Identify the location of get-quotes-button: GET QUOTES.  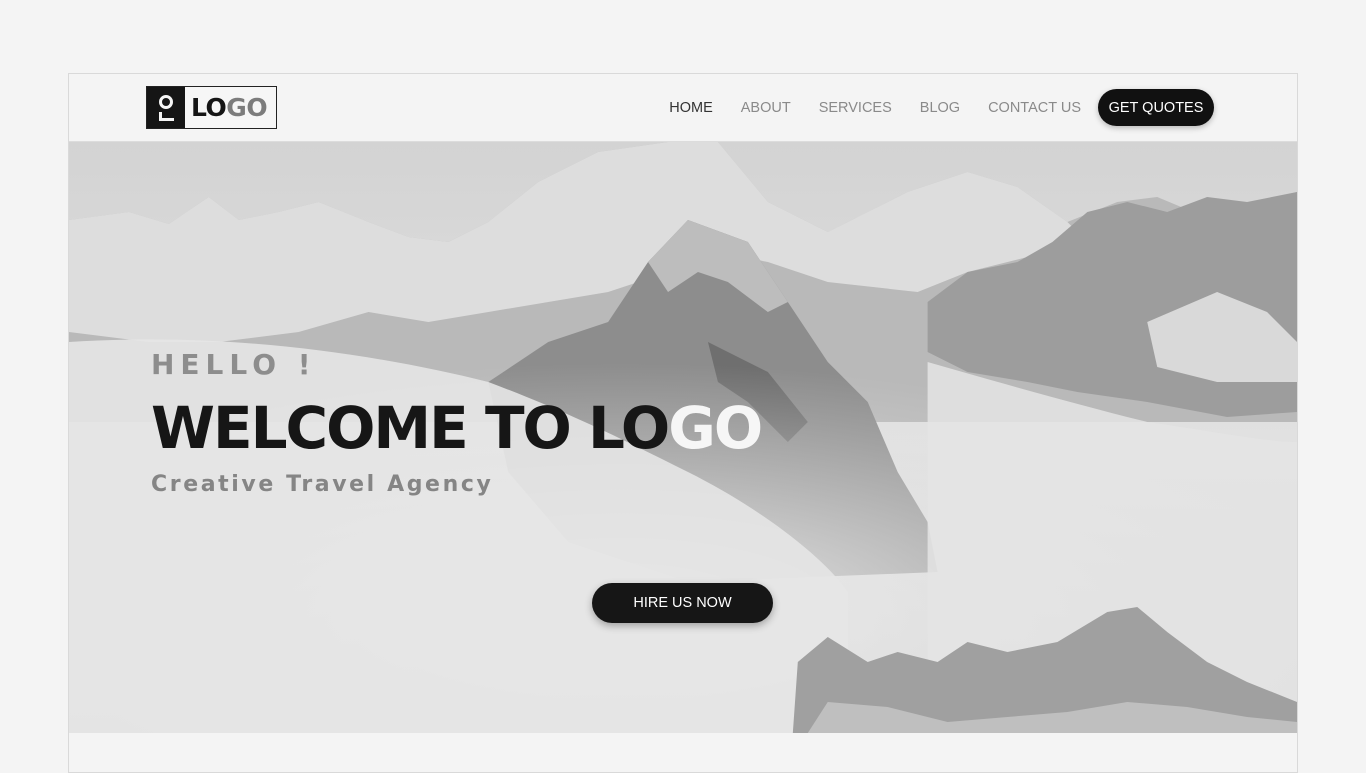
(1156, 107).